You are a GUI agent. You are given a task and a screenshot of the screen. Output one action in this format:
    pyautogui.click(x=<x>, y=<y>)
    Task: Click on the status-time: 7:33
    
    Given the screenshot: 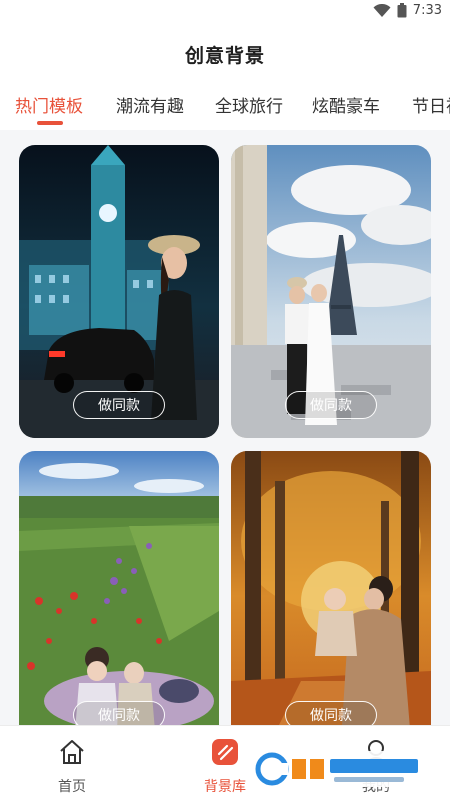 What is the action you would take?
    pyautogui.click(x=427, y=10)
    